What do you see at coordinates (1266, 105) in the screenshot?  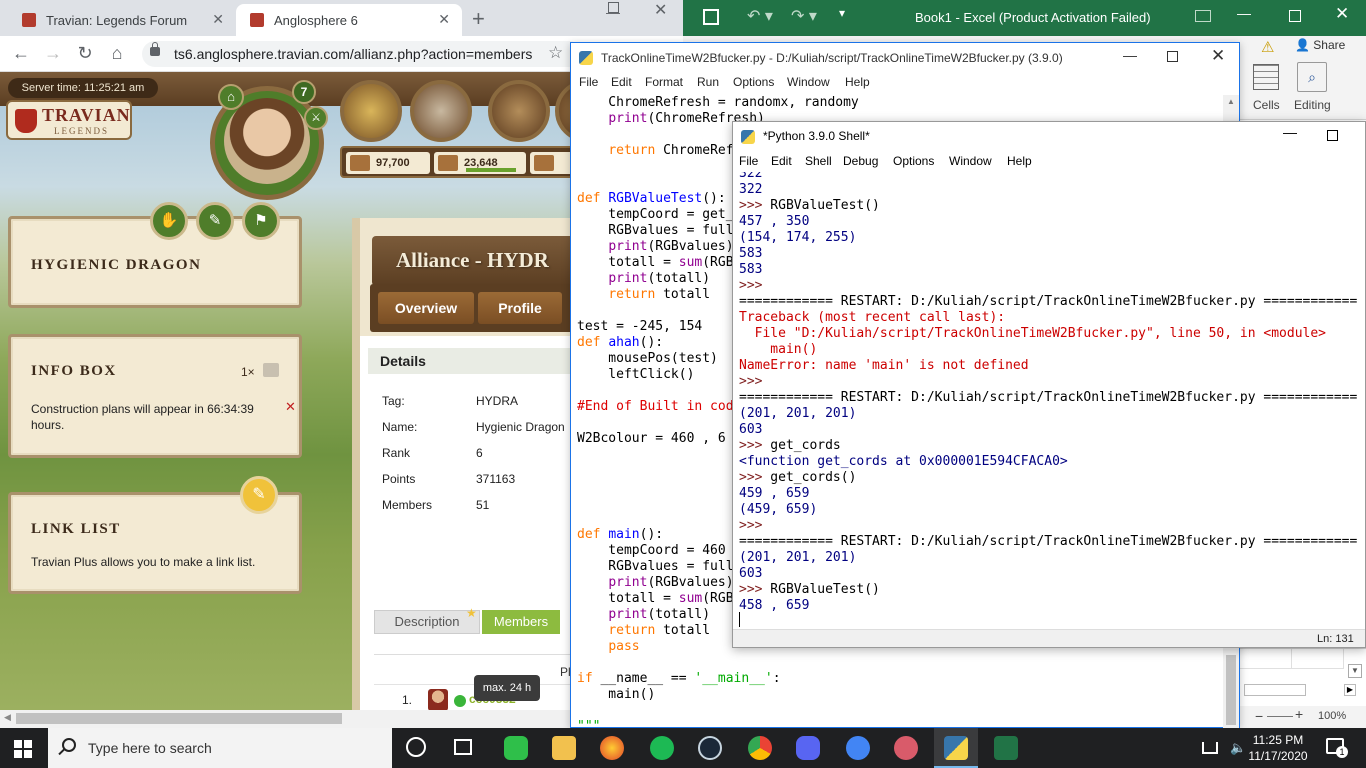 I see `cells-label: Cells` at bounding box center [1266, 105].